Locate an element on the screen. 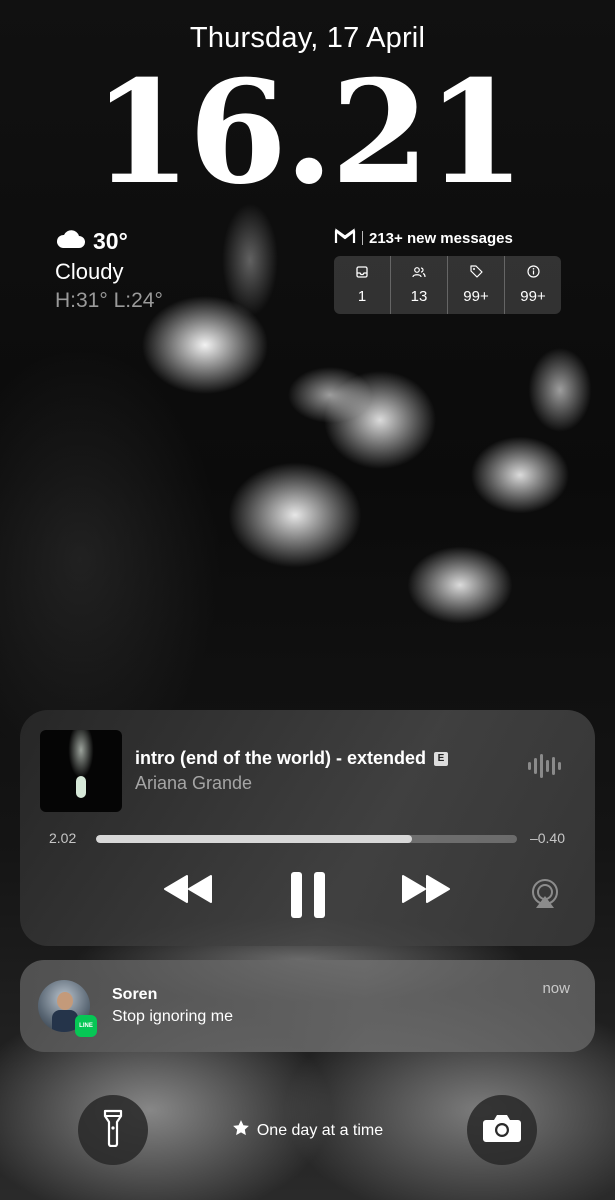 The height and width of the screenshot is (1200, 615). waveform-icon is located at coordinates (544, 766).